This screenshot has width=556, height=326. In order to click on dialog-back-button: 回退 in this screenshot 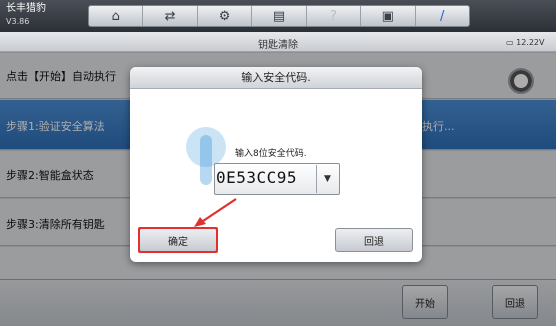, I will do `click(374, 240)`.